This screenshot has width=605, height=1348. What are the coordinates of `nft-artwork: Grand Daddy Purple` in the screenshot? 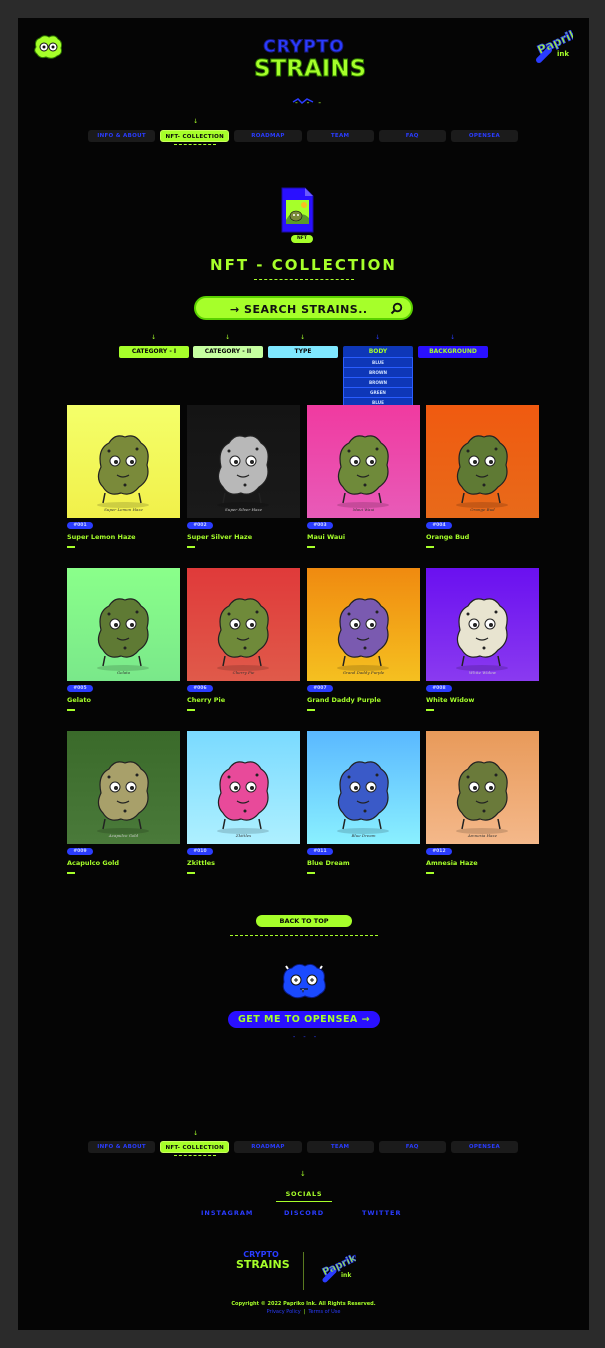 It's located at (363, 624).